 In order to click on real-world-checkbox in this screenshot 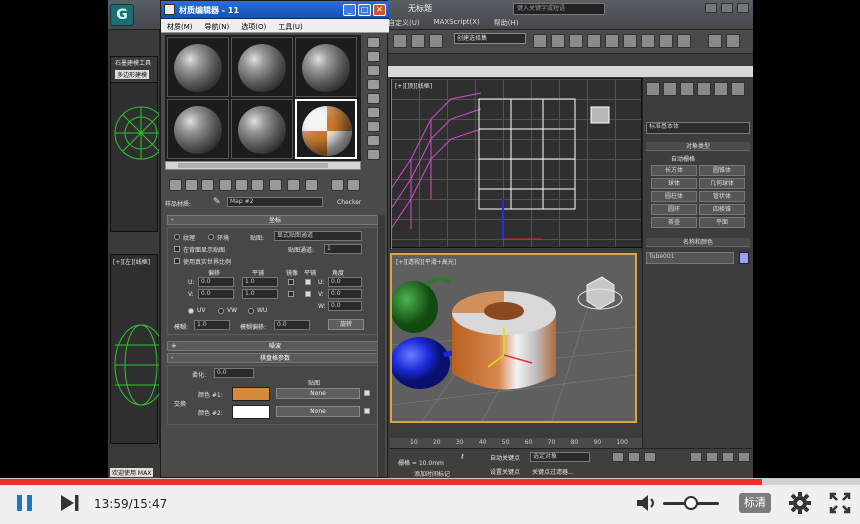, I will do `click(177, 261)`.